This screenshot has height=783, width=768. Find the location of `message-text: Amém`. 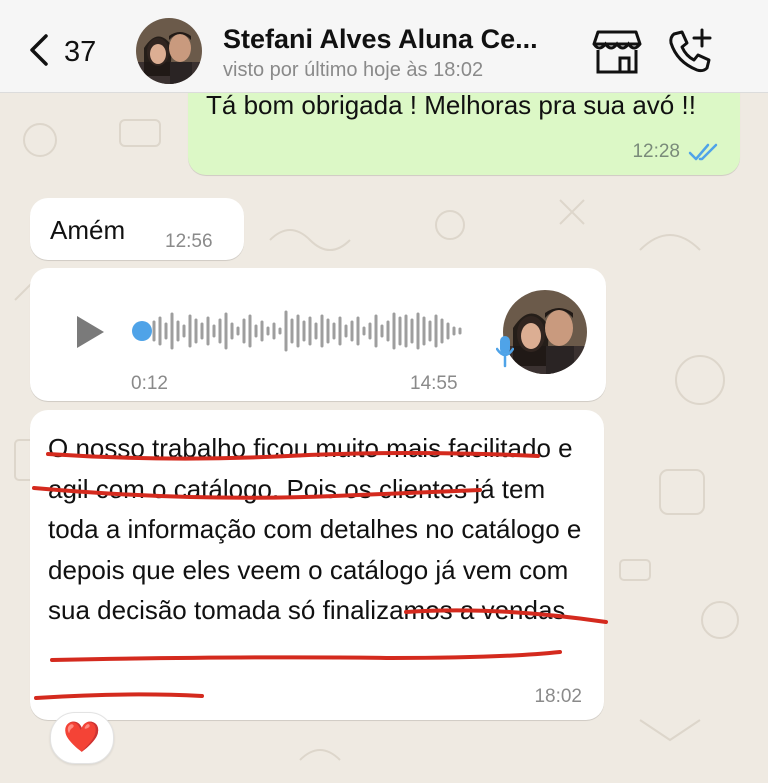

message-text: Amém is located at coordinates (88, 230).